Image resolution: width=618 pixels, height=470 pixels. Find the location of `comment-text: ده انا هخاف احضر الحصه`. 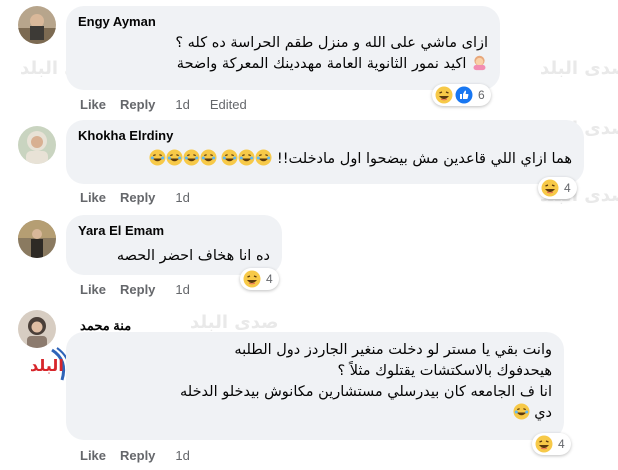

comment-text: ده انا هخاف احضر الحصه is located at coordinates (174, 256).